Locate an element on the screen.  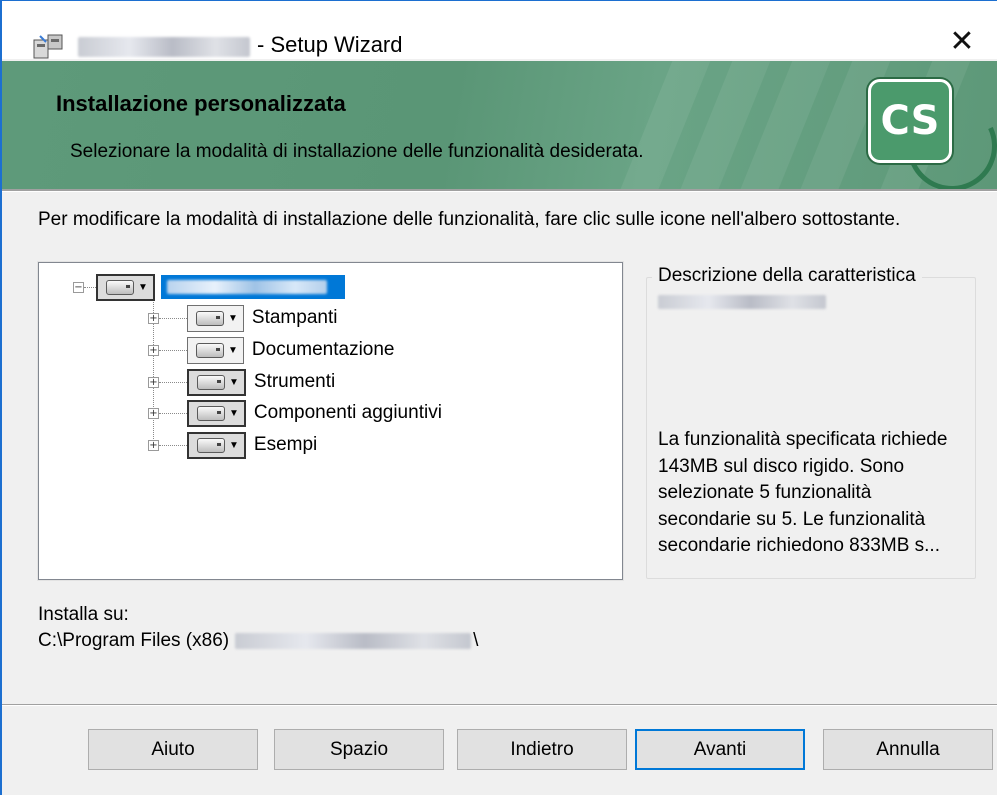
root-feature-label-redacted is located at coordinates (252, 287).